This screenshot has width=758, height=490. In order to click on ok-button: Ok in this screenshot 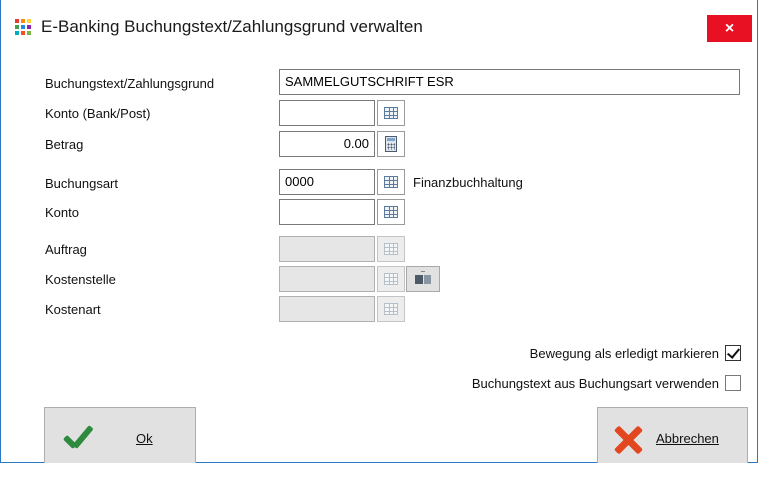, I will do `click(120, 438)`.